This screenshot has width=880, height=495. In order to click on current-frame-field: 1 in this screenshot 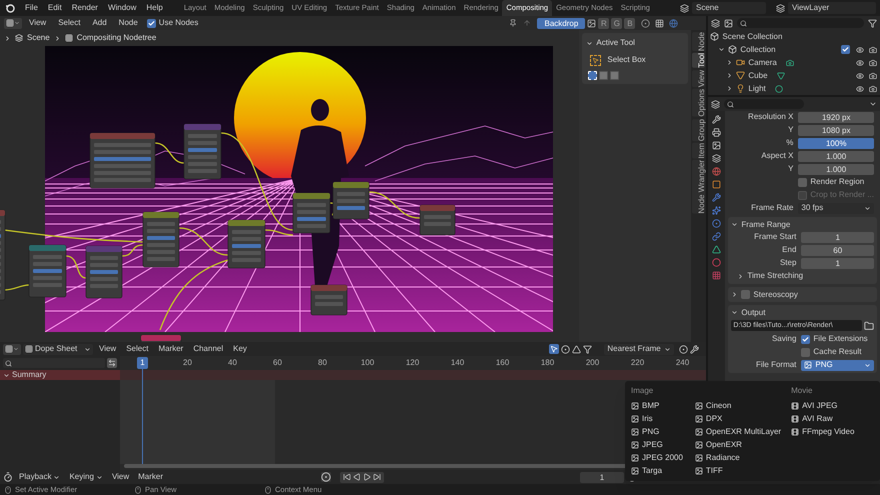, I will do `click(602, 477)`.